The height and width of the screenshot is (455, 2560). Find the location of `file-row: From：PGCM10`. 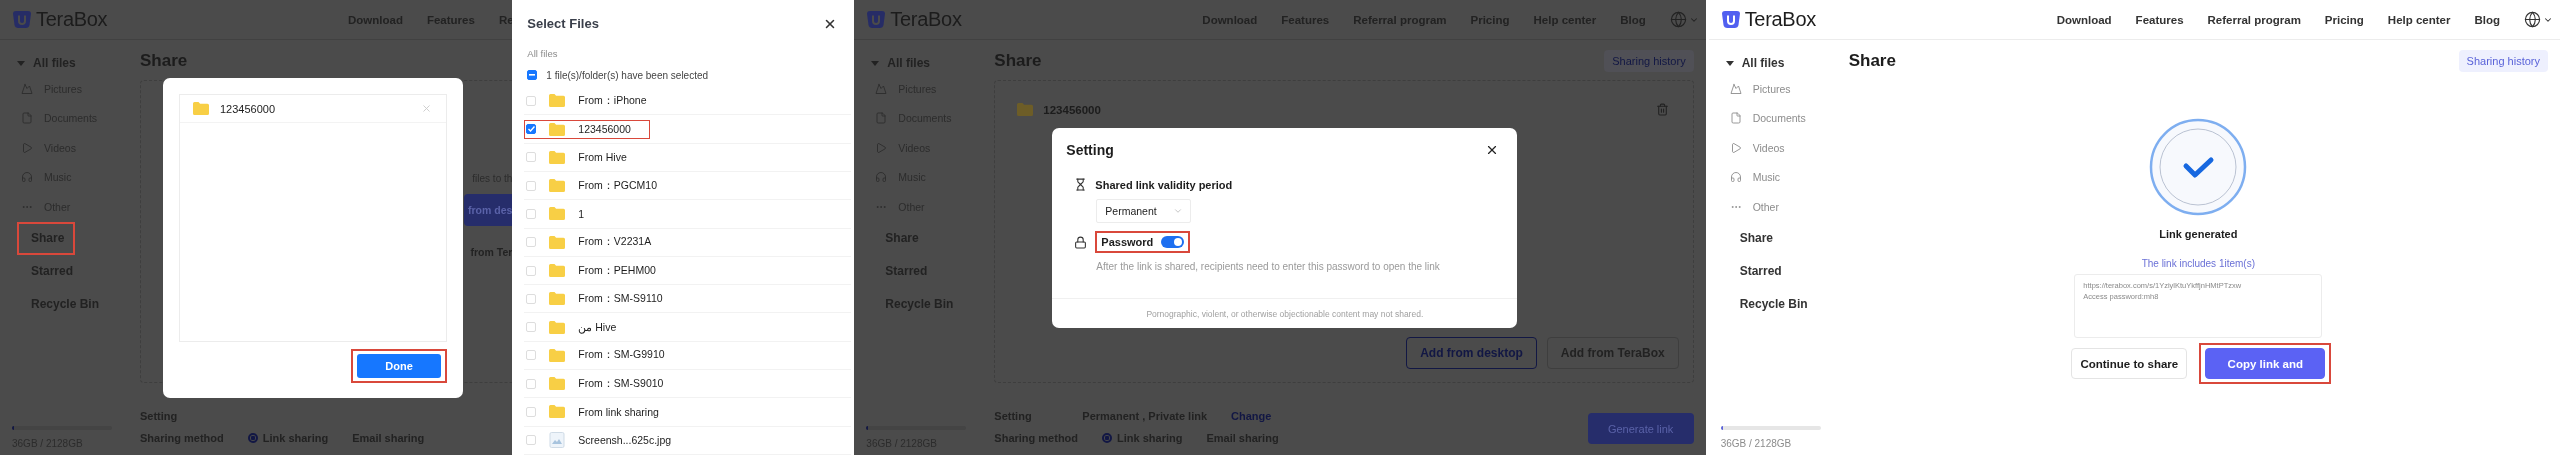

file-row: From：PGCM10 is located at coordinates (688, 186).